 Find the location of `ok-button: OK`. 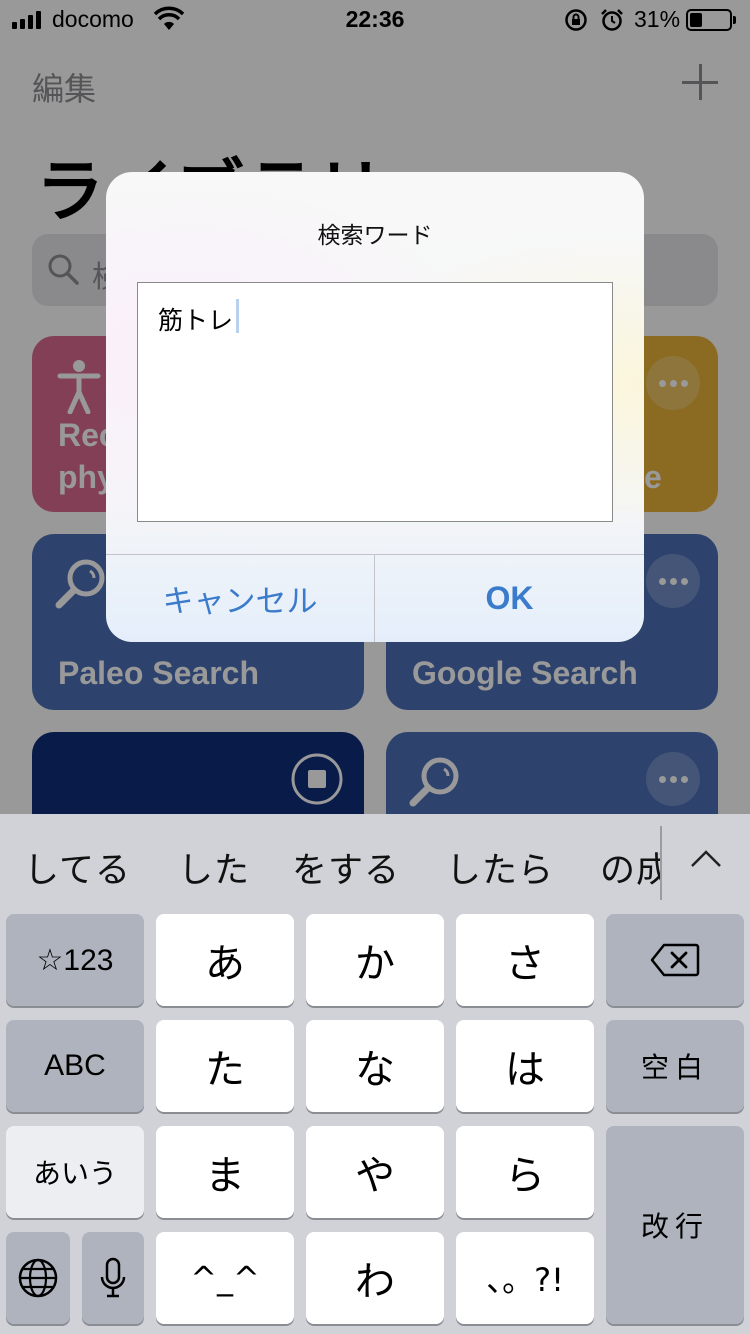

ok-button: OK is located at coordinates (509, 598).